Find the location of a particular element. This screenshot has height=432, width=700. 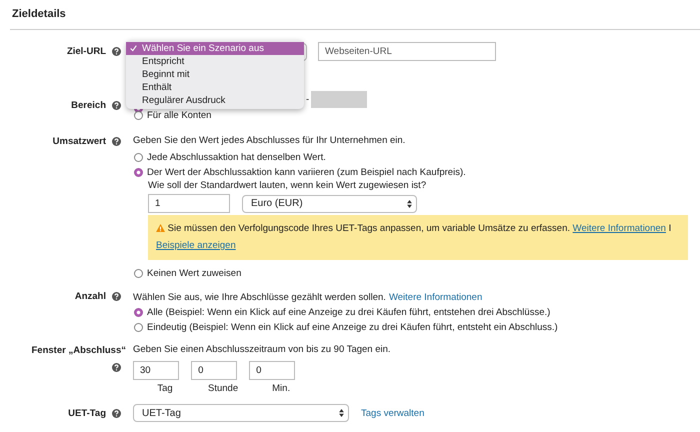

duration-field: 30 is located at coordinates (156, 370).